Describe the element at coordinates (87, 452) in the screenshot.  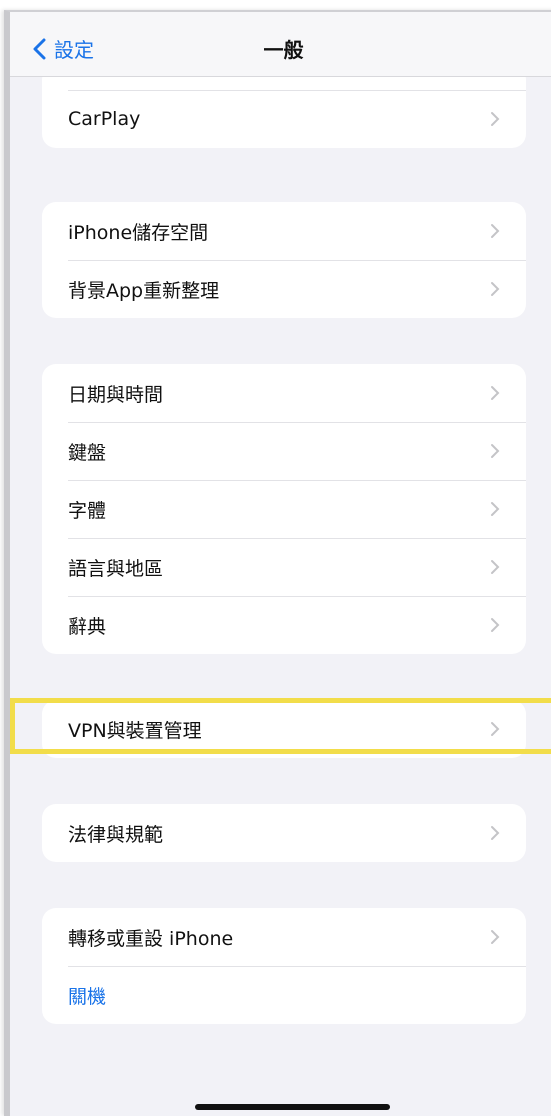
I see `list-item-label: 鍵盤` at that location.